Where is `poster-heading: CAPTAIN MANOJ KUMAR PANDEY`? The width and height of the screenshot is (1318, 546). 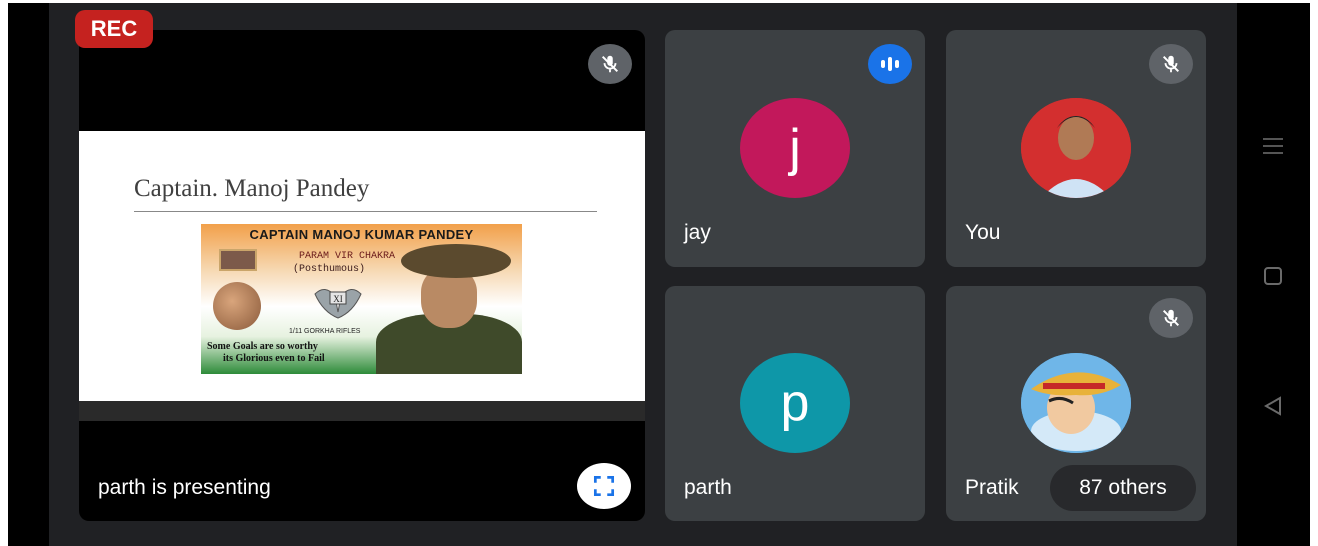 poster-heading: CAPTAIN MANOJ KUMAR PANDEY is located at coordinates (361, 234).